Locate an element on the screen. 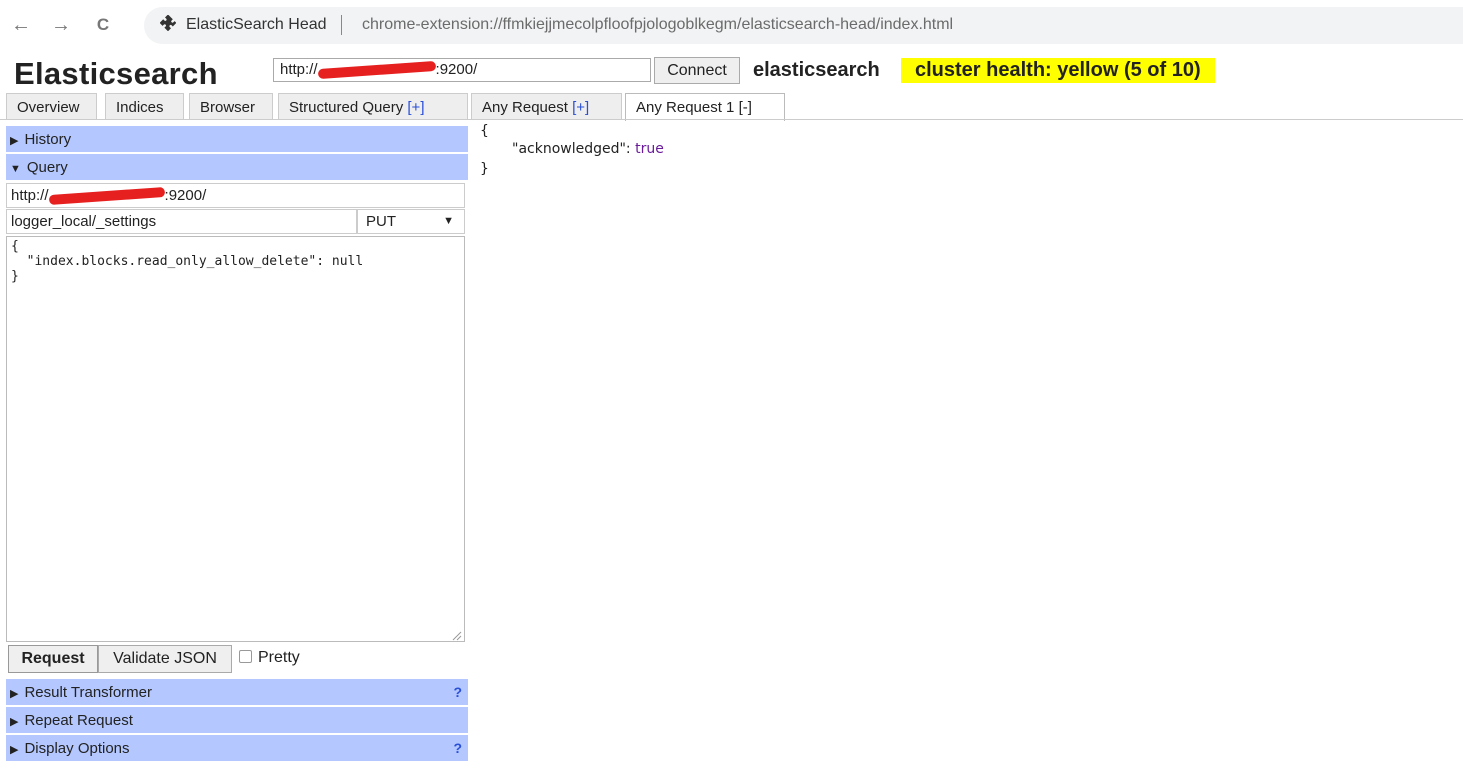 This screenshot has width=1463, height=776. tab-overview: Overview is located at coordinates (51, 106).